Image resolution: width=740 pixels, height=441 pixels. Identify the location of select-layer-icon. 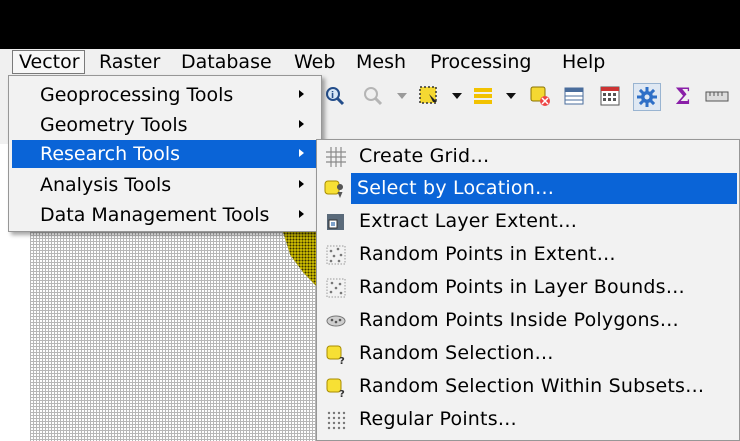
(483, 96).